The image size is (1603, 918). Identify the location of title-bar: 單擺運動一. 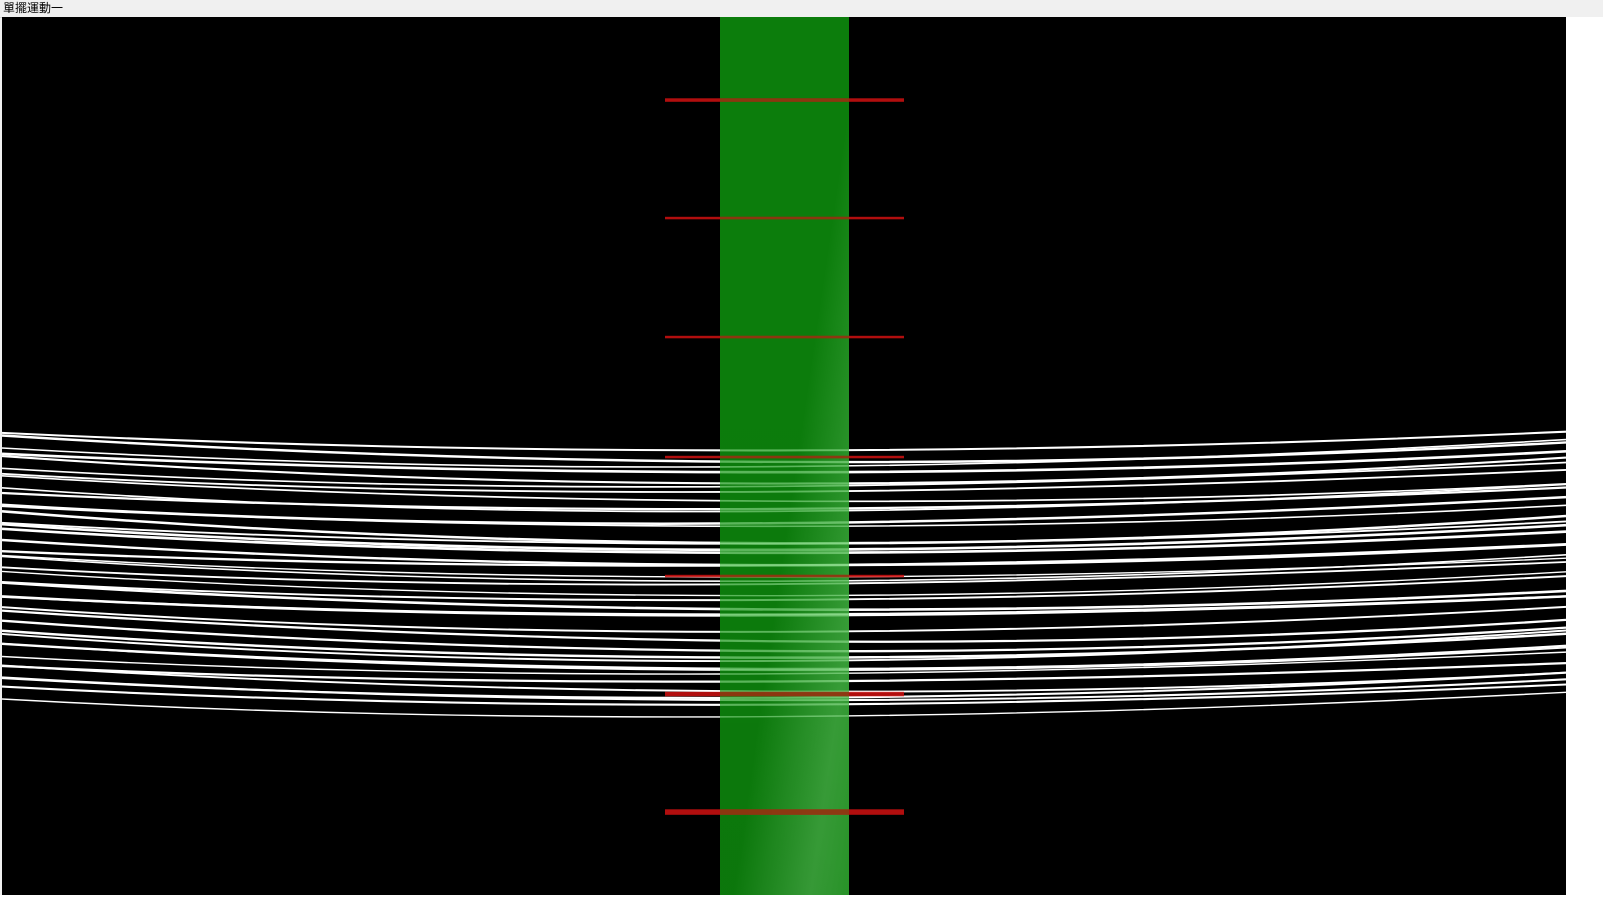
(801, 9).